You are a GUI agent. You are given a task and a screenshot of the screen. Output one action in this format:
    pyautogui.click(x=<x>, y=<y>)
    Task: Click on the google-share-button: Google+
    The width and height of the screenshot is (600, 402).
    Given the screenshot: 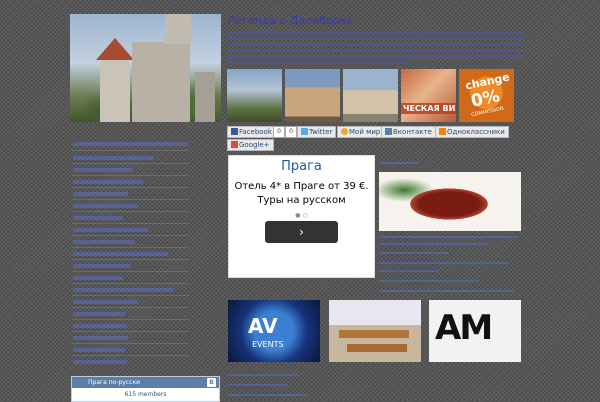 What is the action you would take?
    pyautogui.click(x=250, y=145)
    